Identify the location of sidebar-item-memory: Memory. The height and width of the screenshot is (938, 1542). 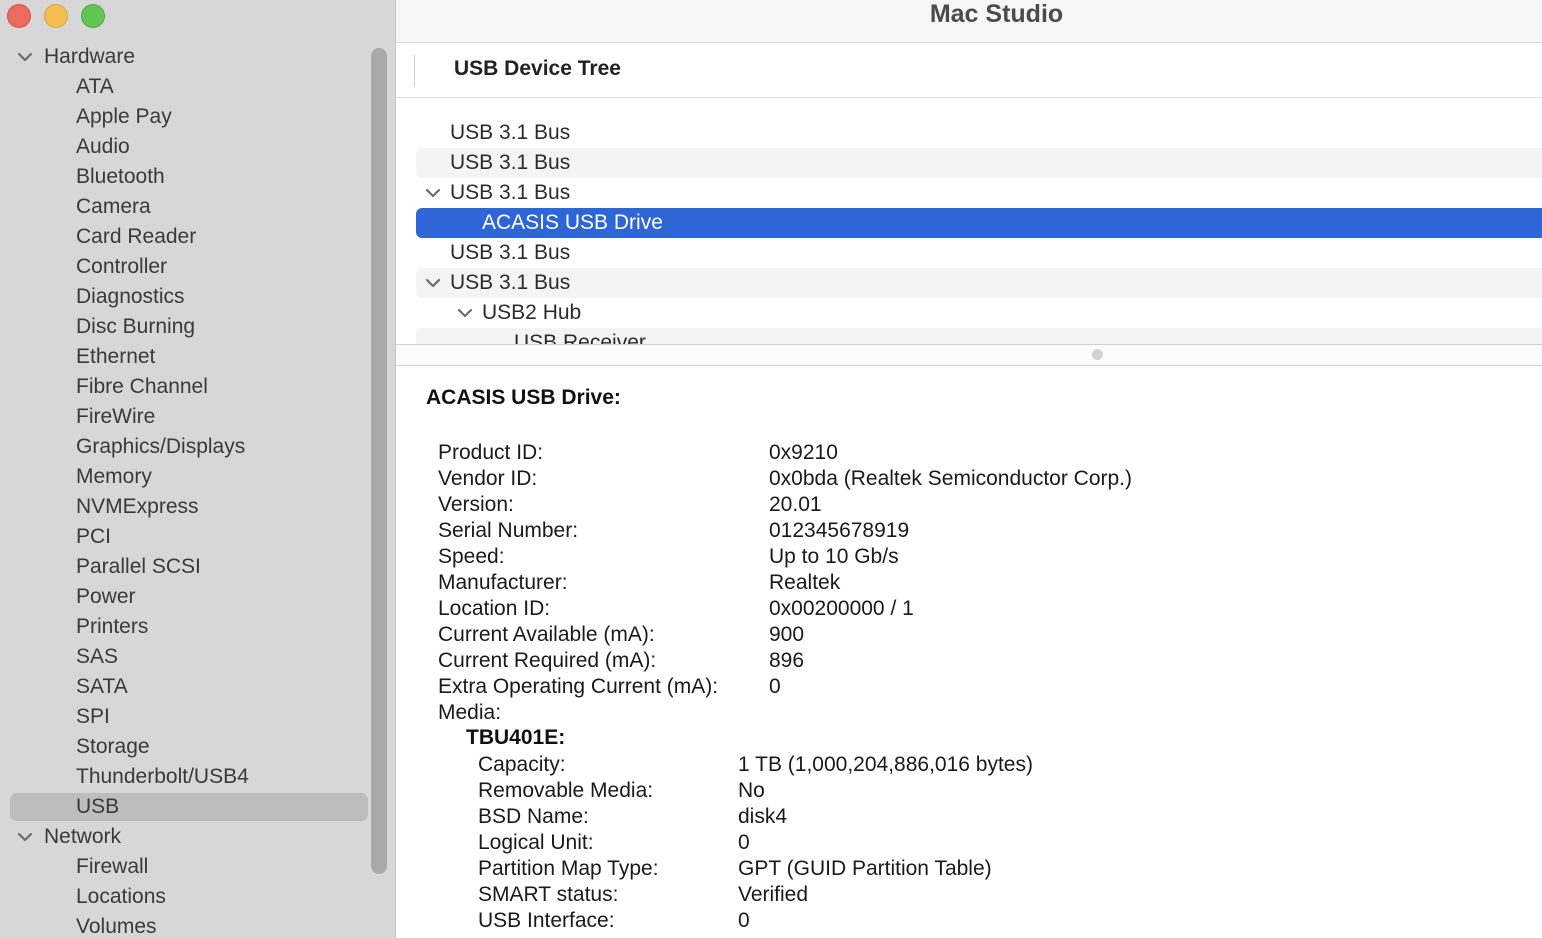
(184, 477).